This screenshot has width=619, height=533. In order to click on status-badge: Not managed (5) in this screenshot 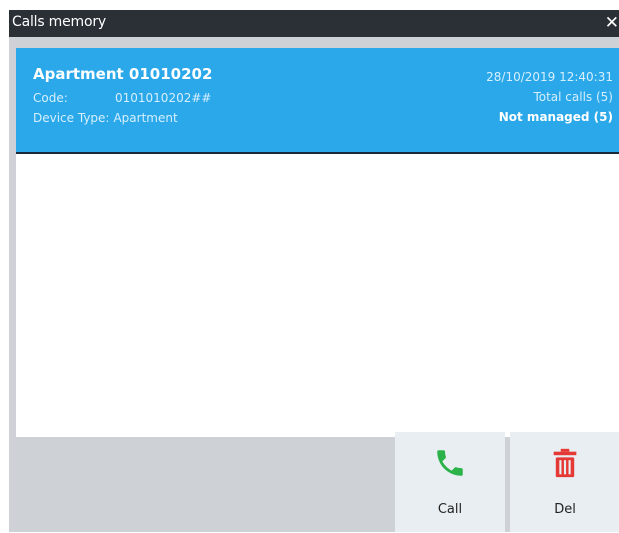, I will do `click(555, 117)`.